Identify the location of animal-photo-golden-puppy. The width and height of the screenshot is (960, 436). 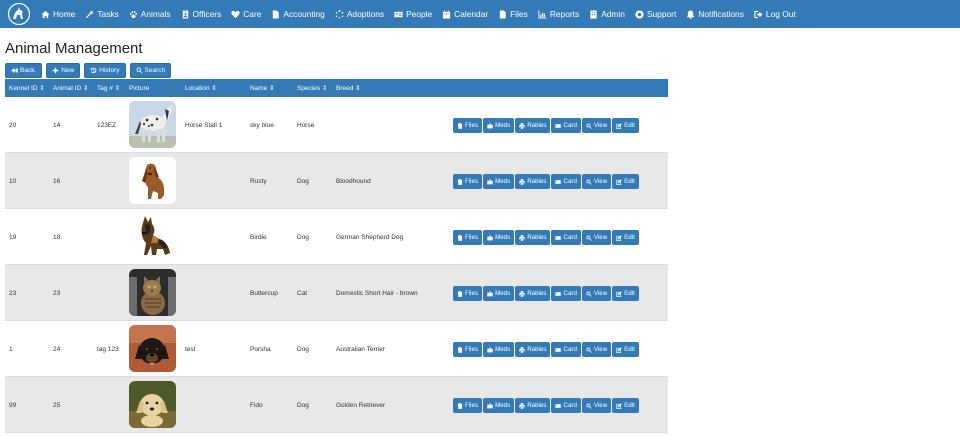
(152, 404).